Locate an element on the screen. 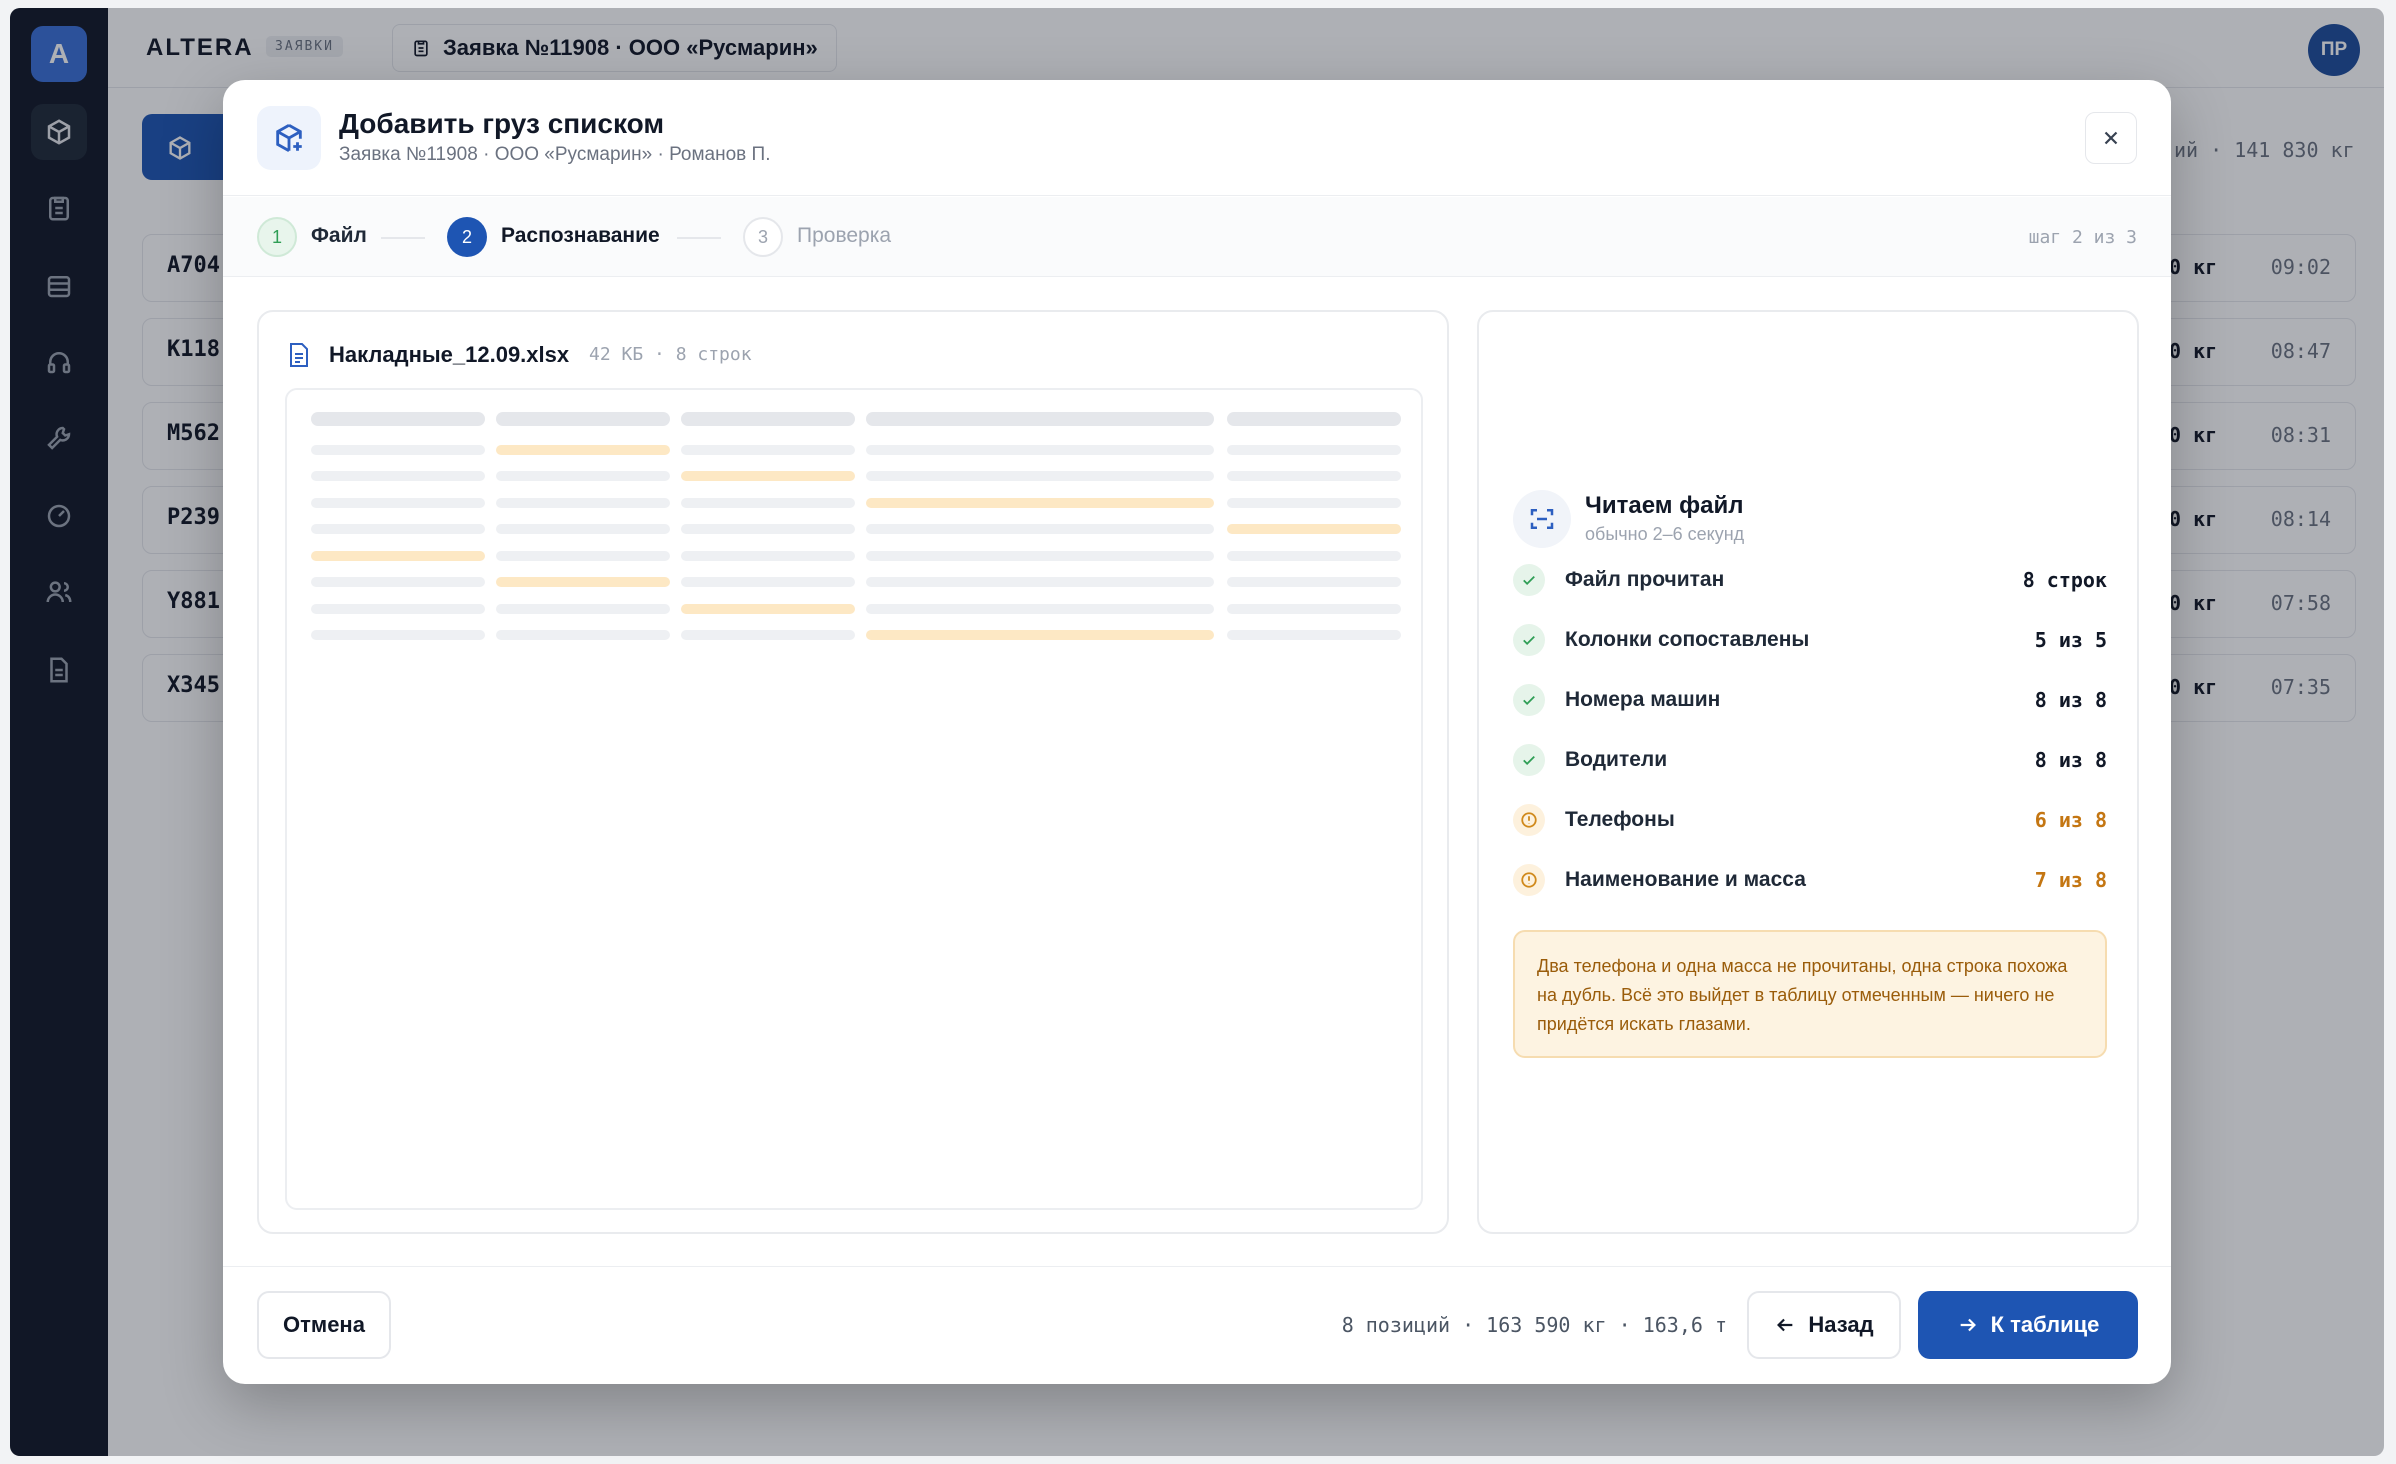  step-1-label: Файл is located at coordinates (339, 236).